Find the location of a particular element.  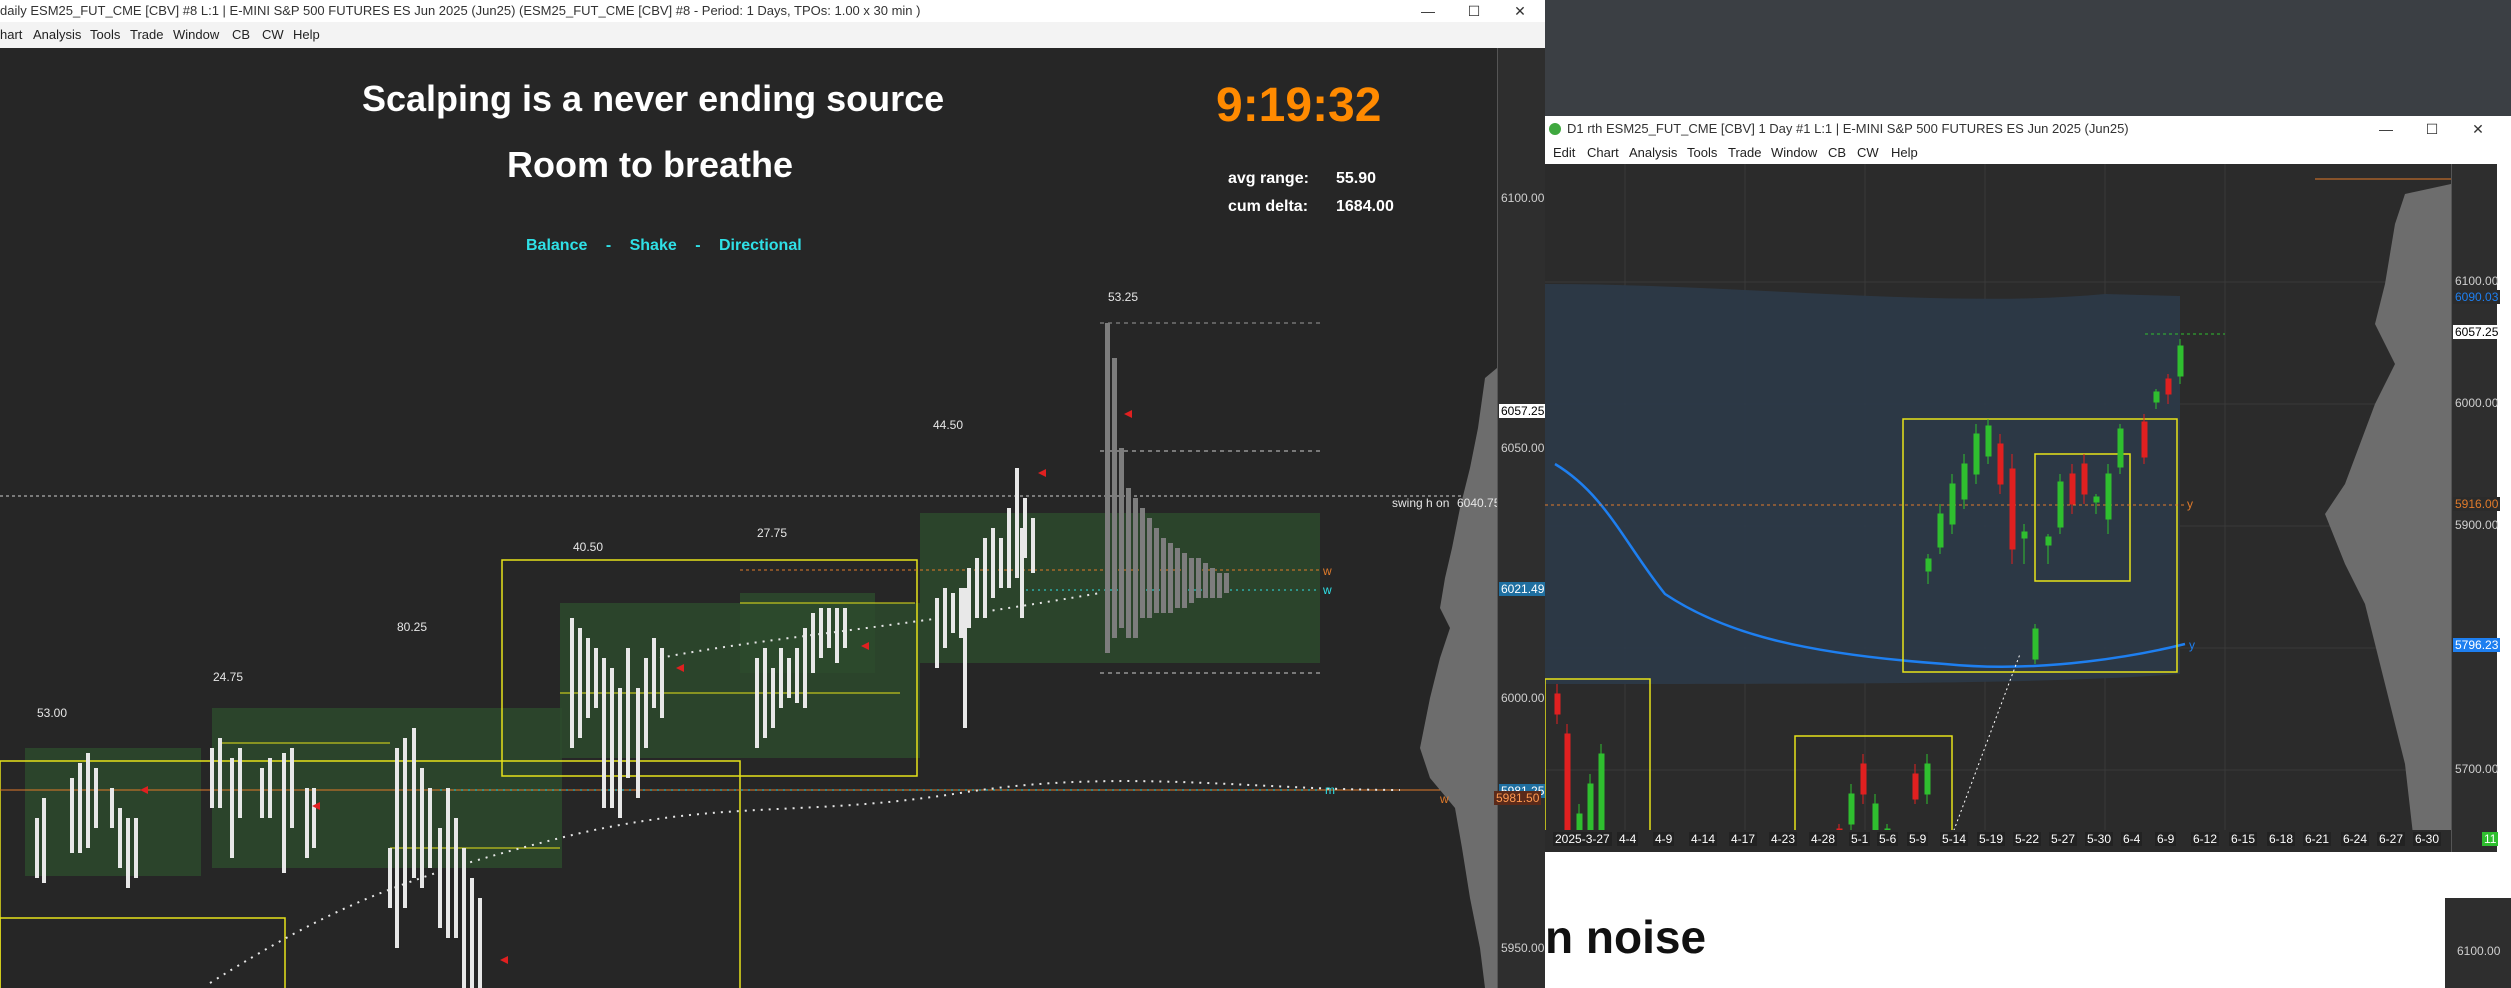

x-tick: 5-22 is located at coordinates (2027, 839).